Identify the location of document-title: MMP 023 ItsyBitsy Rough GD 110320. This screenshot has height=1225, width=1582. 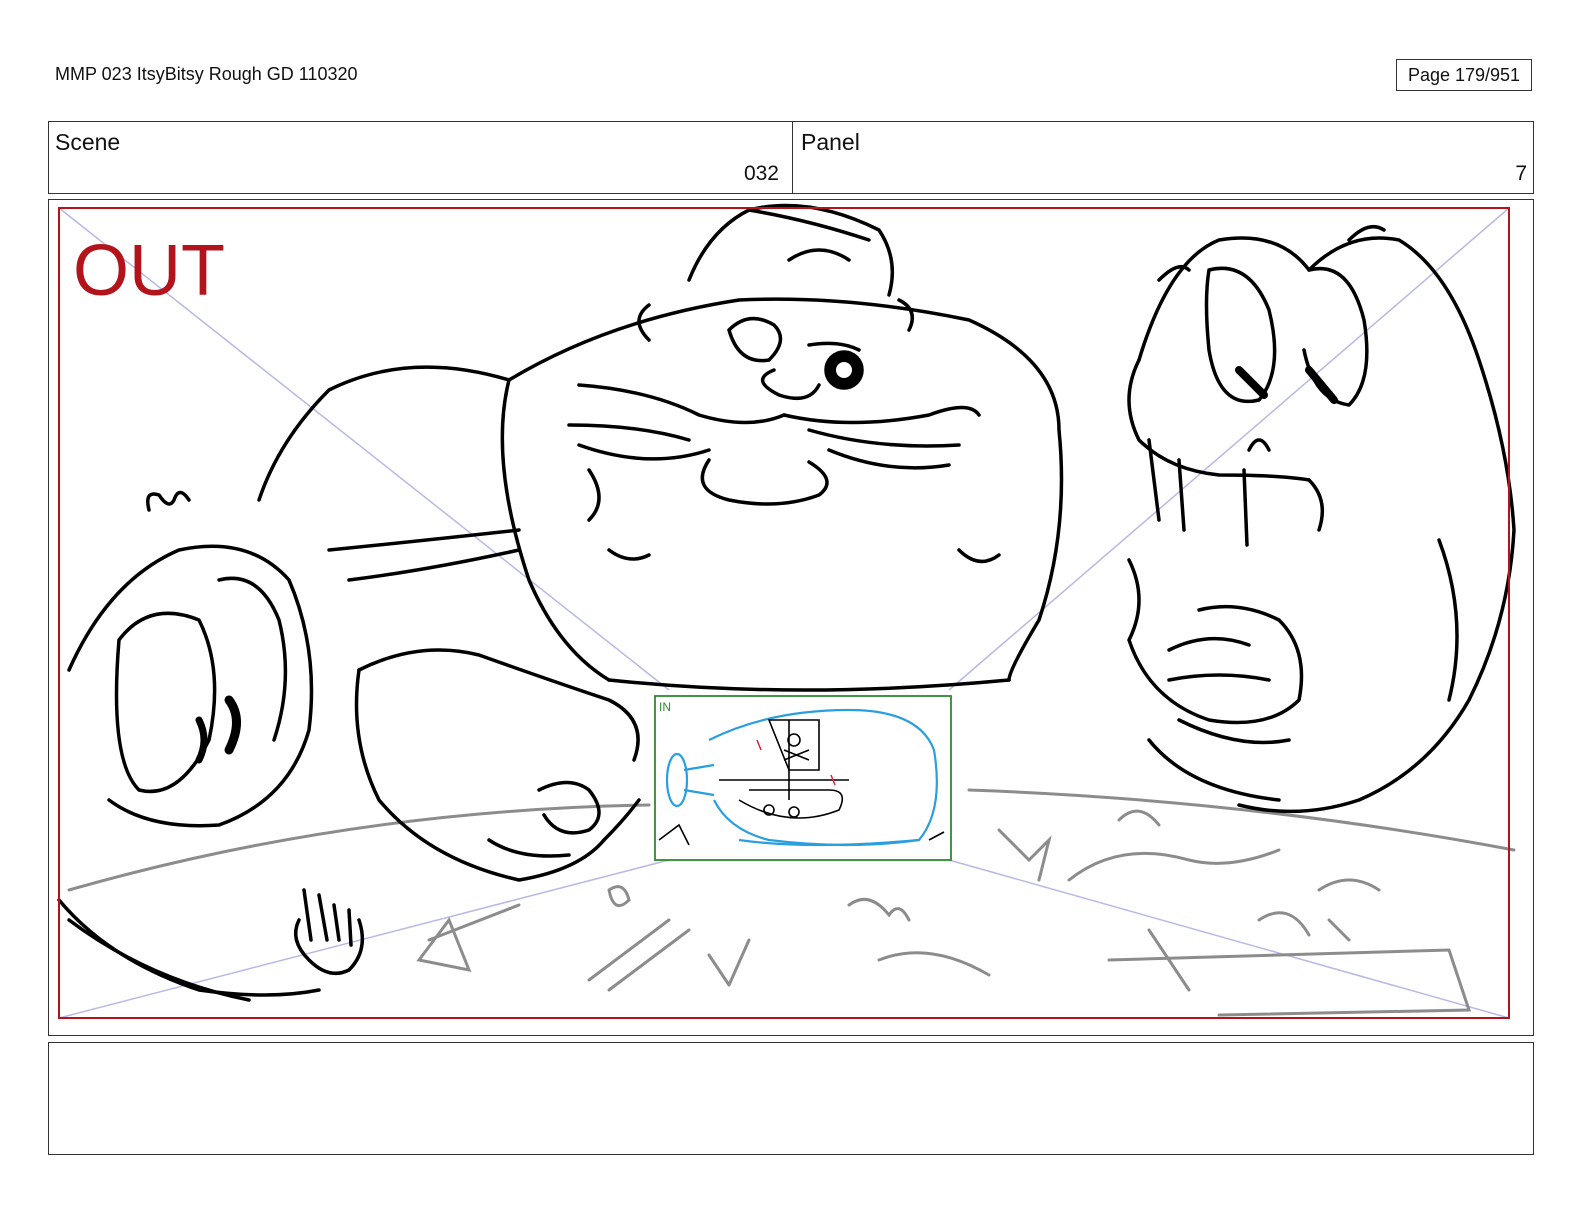
(206, 74).